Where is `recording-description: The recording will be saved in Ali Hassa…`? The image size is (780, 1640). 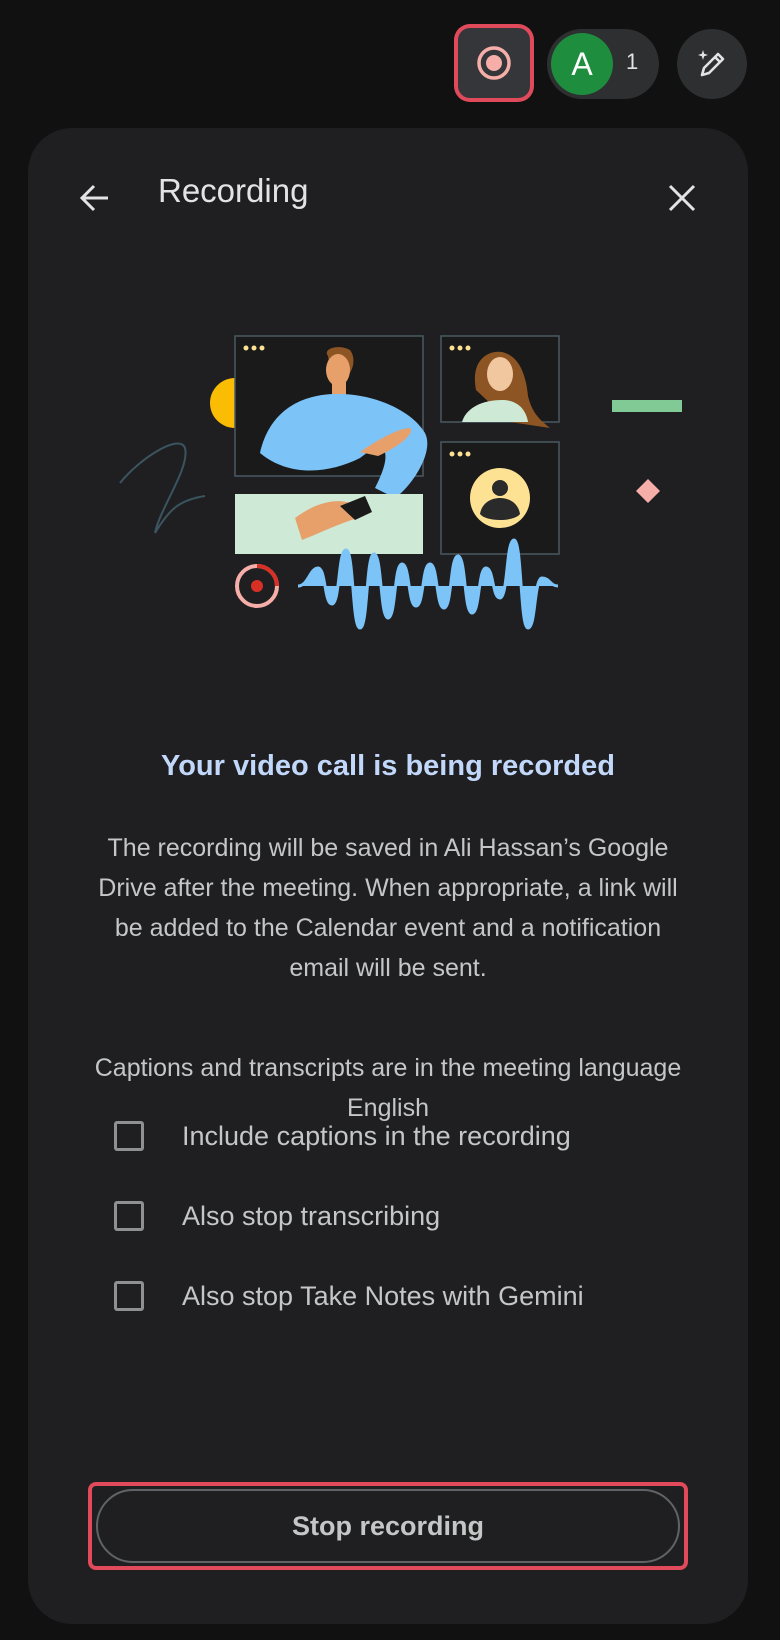
recording-description: The recording will be saved in Ali Hassa… is located at coordinates (388, 908).